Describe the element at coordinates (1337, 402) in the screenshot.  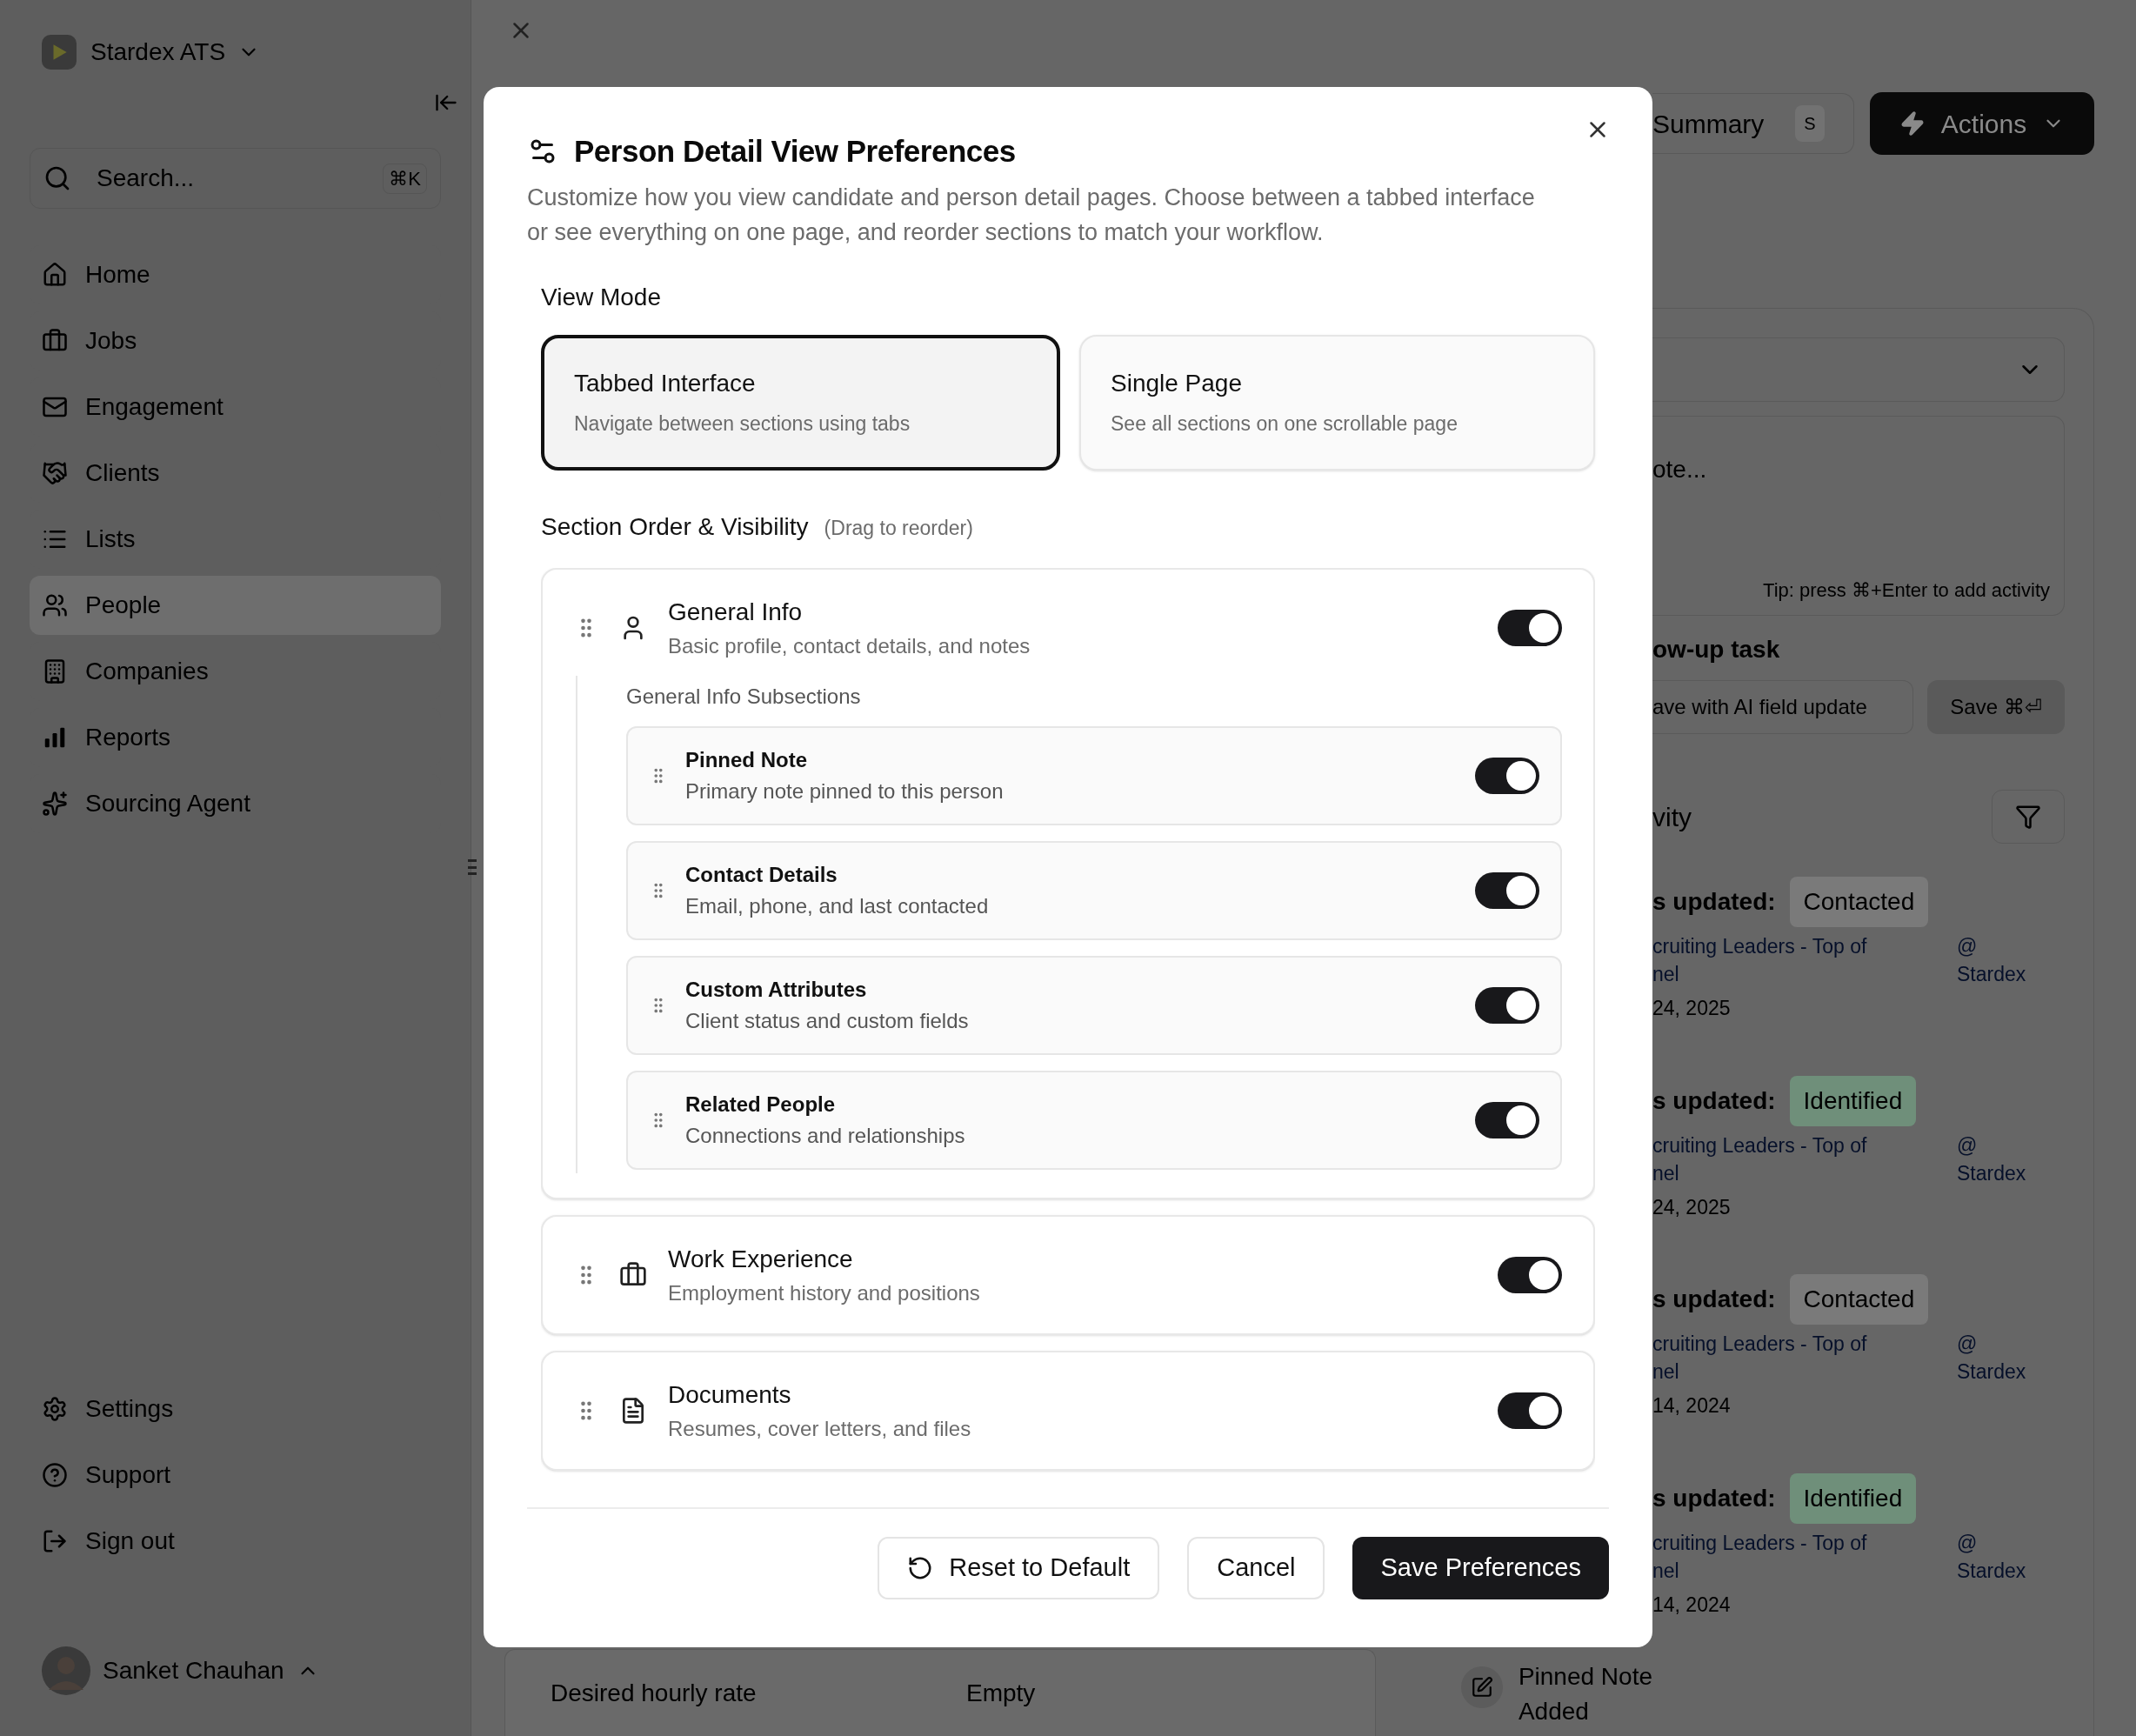
I see `view-mode-option: Single Page See all sections on one scrollable page` at that location.